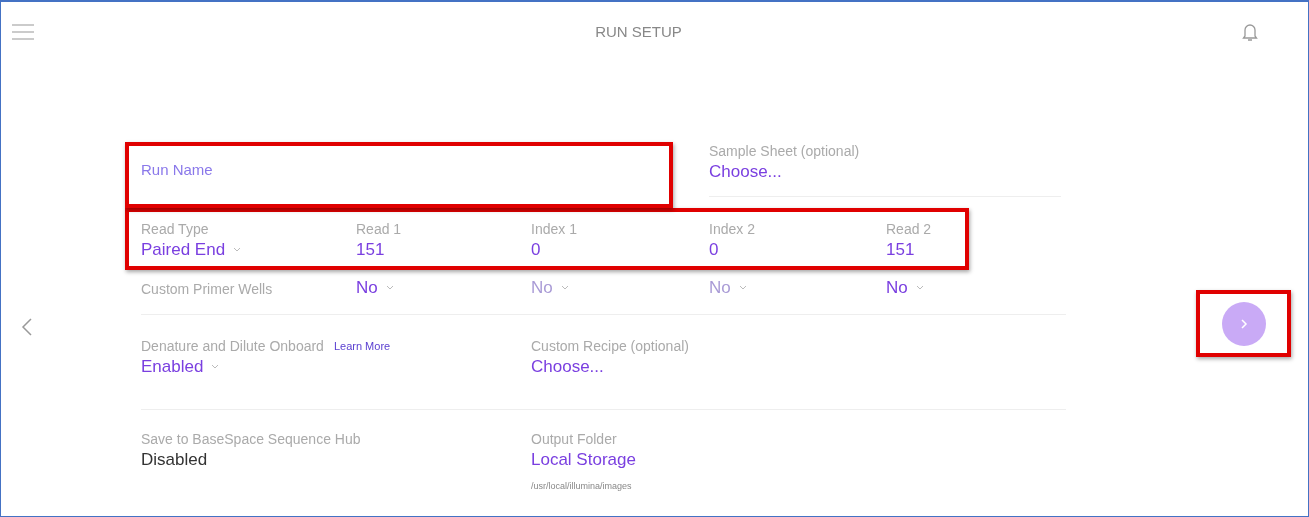 The height and width of the screenshot is (517, 1309). What do you see at coordinates (638, 31) in the screenshot?
I see `page-title: RUN SETUP` at bounding box center [638, 31].